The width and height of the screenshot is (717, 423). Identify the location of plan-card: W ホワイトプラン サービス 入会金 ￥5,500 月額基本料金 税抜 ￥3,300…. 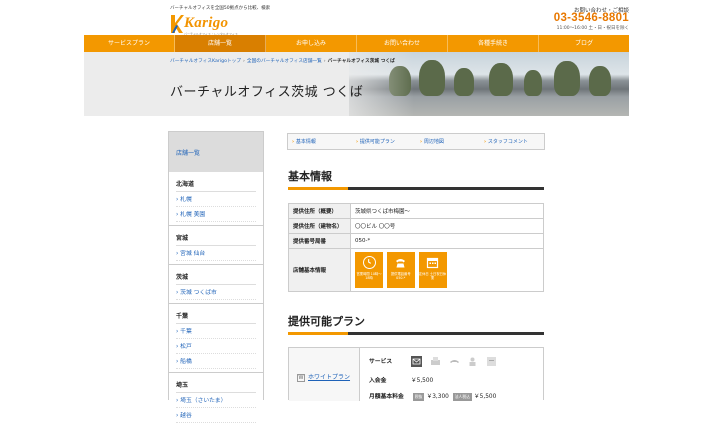
(416, 374).